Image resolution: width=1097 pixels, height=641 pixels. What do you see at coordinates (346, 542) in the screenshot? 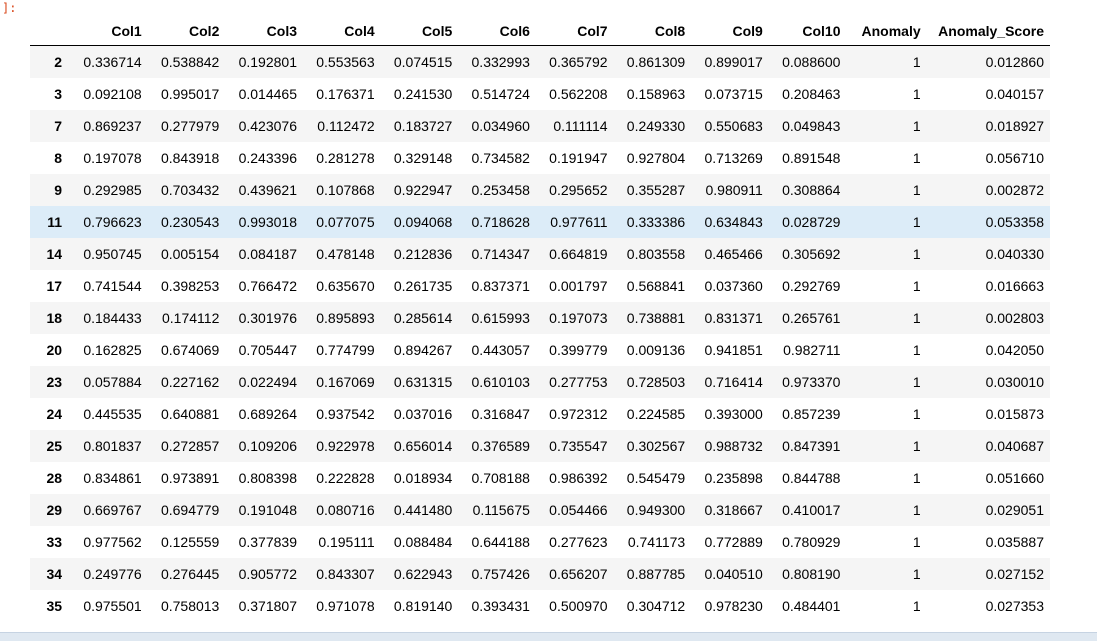
I see `table-cell: 0.195111` at bounding box center [346, 542].